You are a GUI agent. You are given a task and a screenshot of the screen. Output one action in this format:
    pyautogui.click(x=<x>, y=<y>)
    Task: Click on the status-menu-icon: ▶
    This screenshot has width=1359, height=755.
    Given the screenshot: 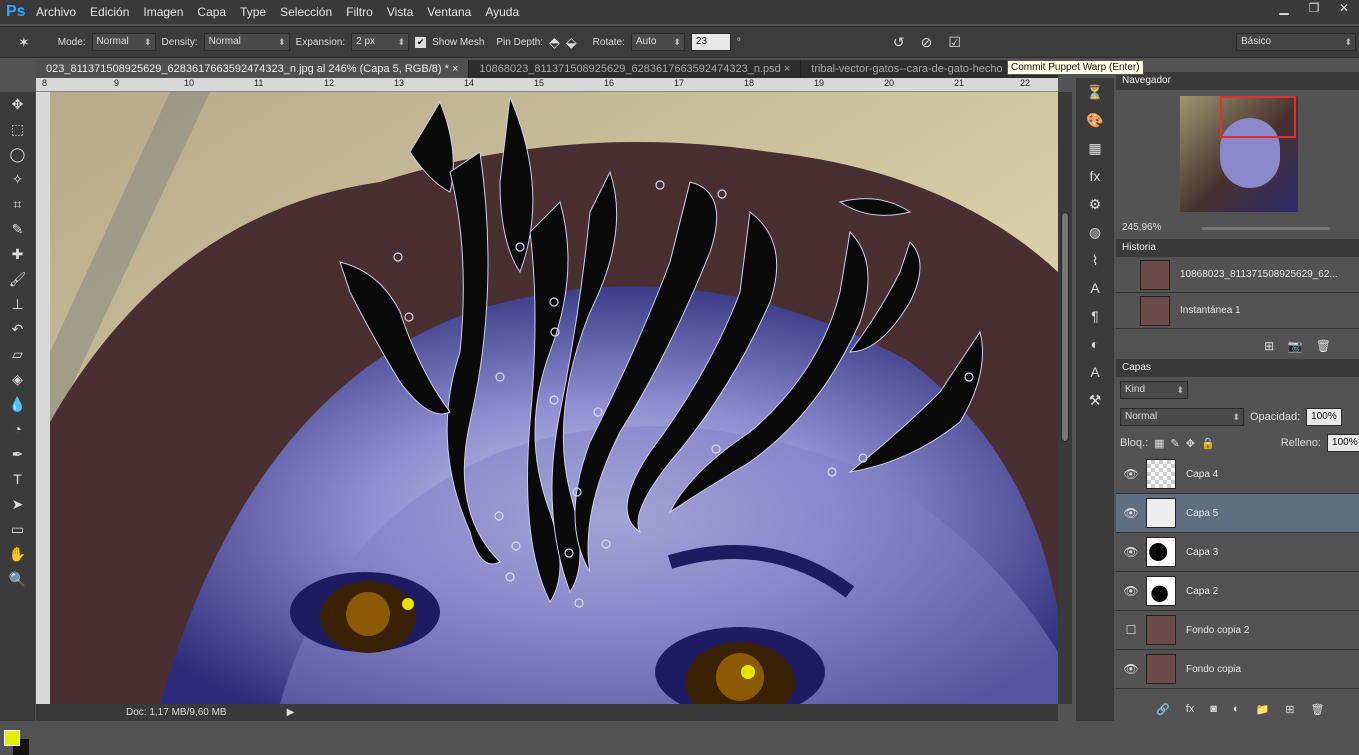 What is the action you would take?
    pyautogui.click(x=291, y=712)
    